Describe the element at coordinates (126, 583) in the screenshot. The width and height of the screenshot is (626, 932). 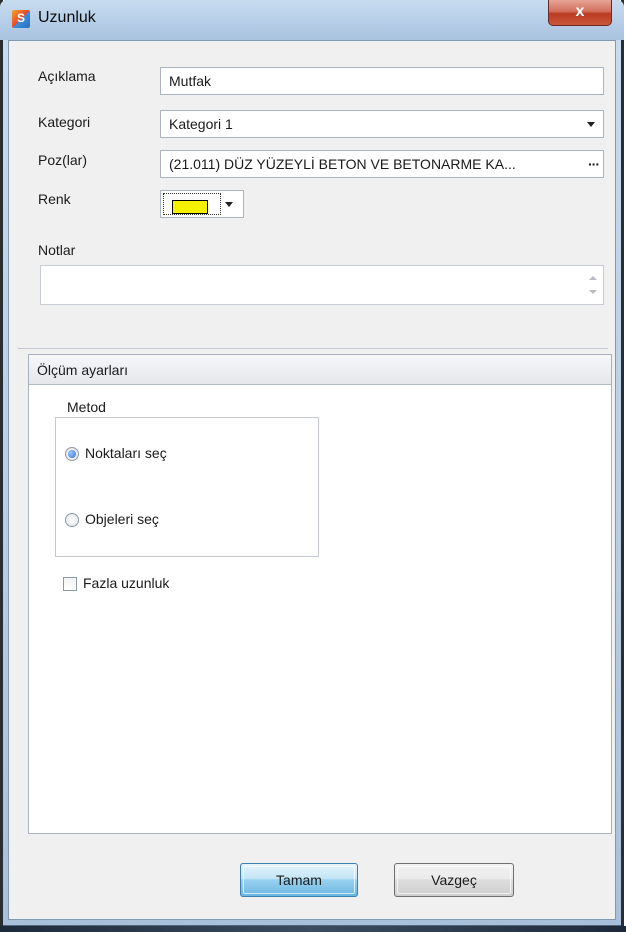
I see `fazla-uzunluk-label: Fazla uzunluk` at that location.